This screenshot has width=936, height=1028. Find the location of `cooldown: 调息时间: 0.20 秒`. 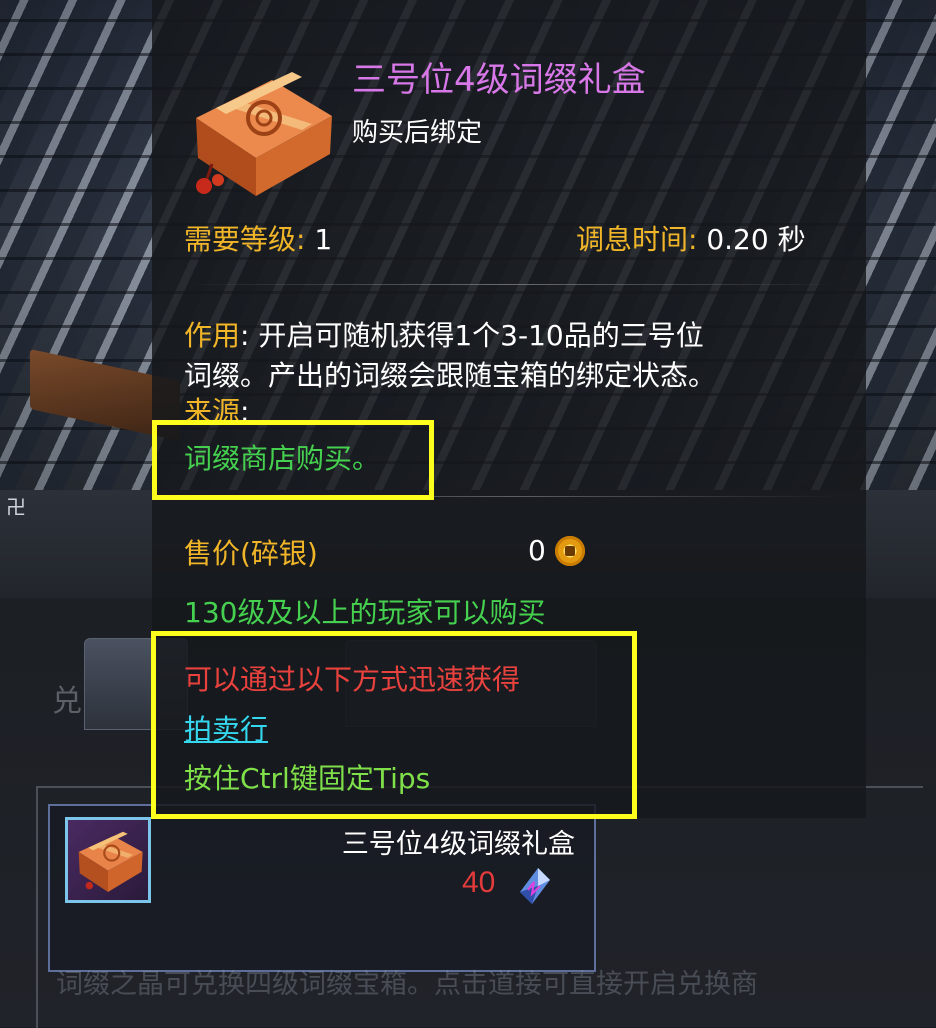

cooldown: 调息时间: 0.20 秒 is located at coordinates (691, 238).